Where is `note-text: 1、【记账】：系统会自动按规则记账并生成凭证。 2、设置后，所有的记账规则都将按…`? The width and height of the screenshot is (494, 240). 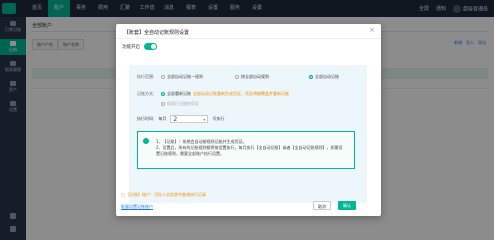 note-text: 1、【记账】：系统会自动按规则记账并生成凭证。 2、设置后，所有的记账规则都将按… is located at coordinates (251, 148).